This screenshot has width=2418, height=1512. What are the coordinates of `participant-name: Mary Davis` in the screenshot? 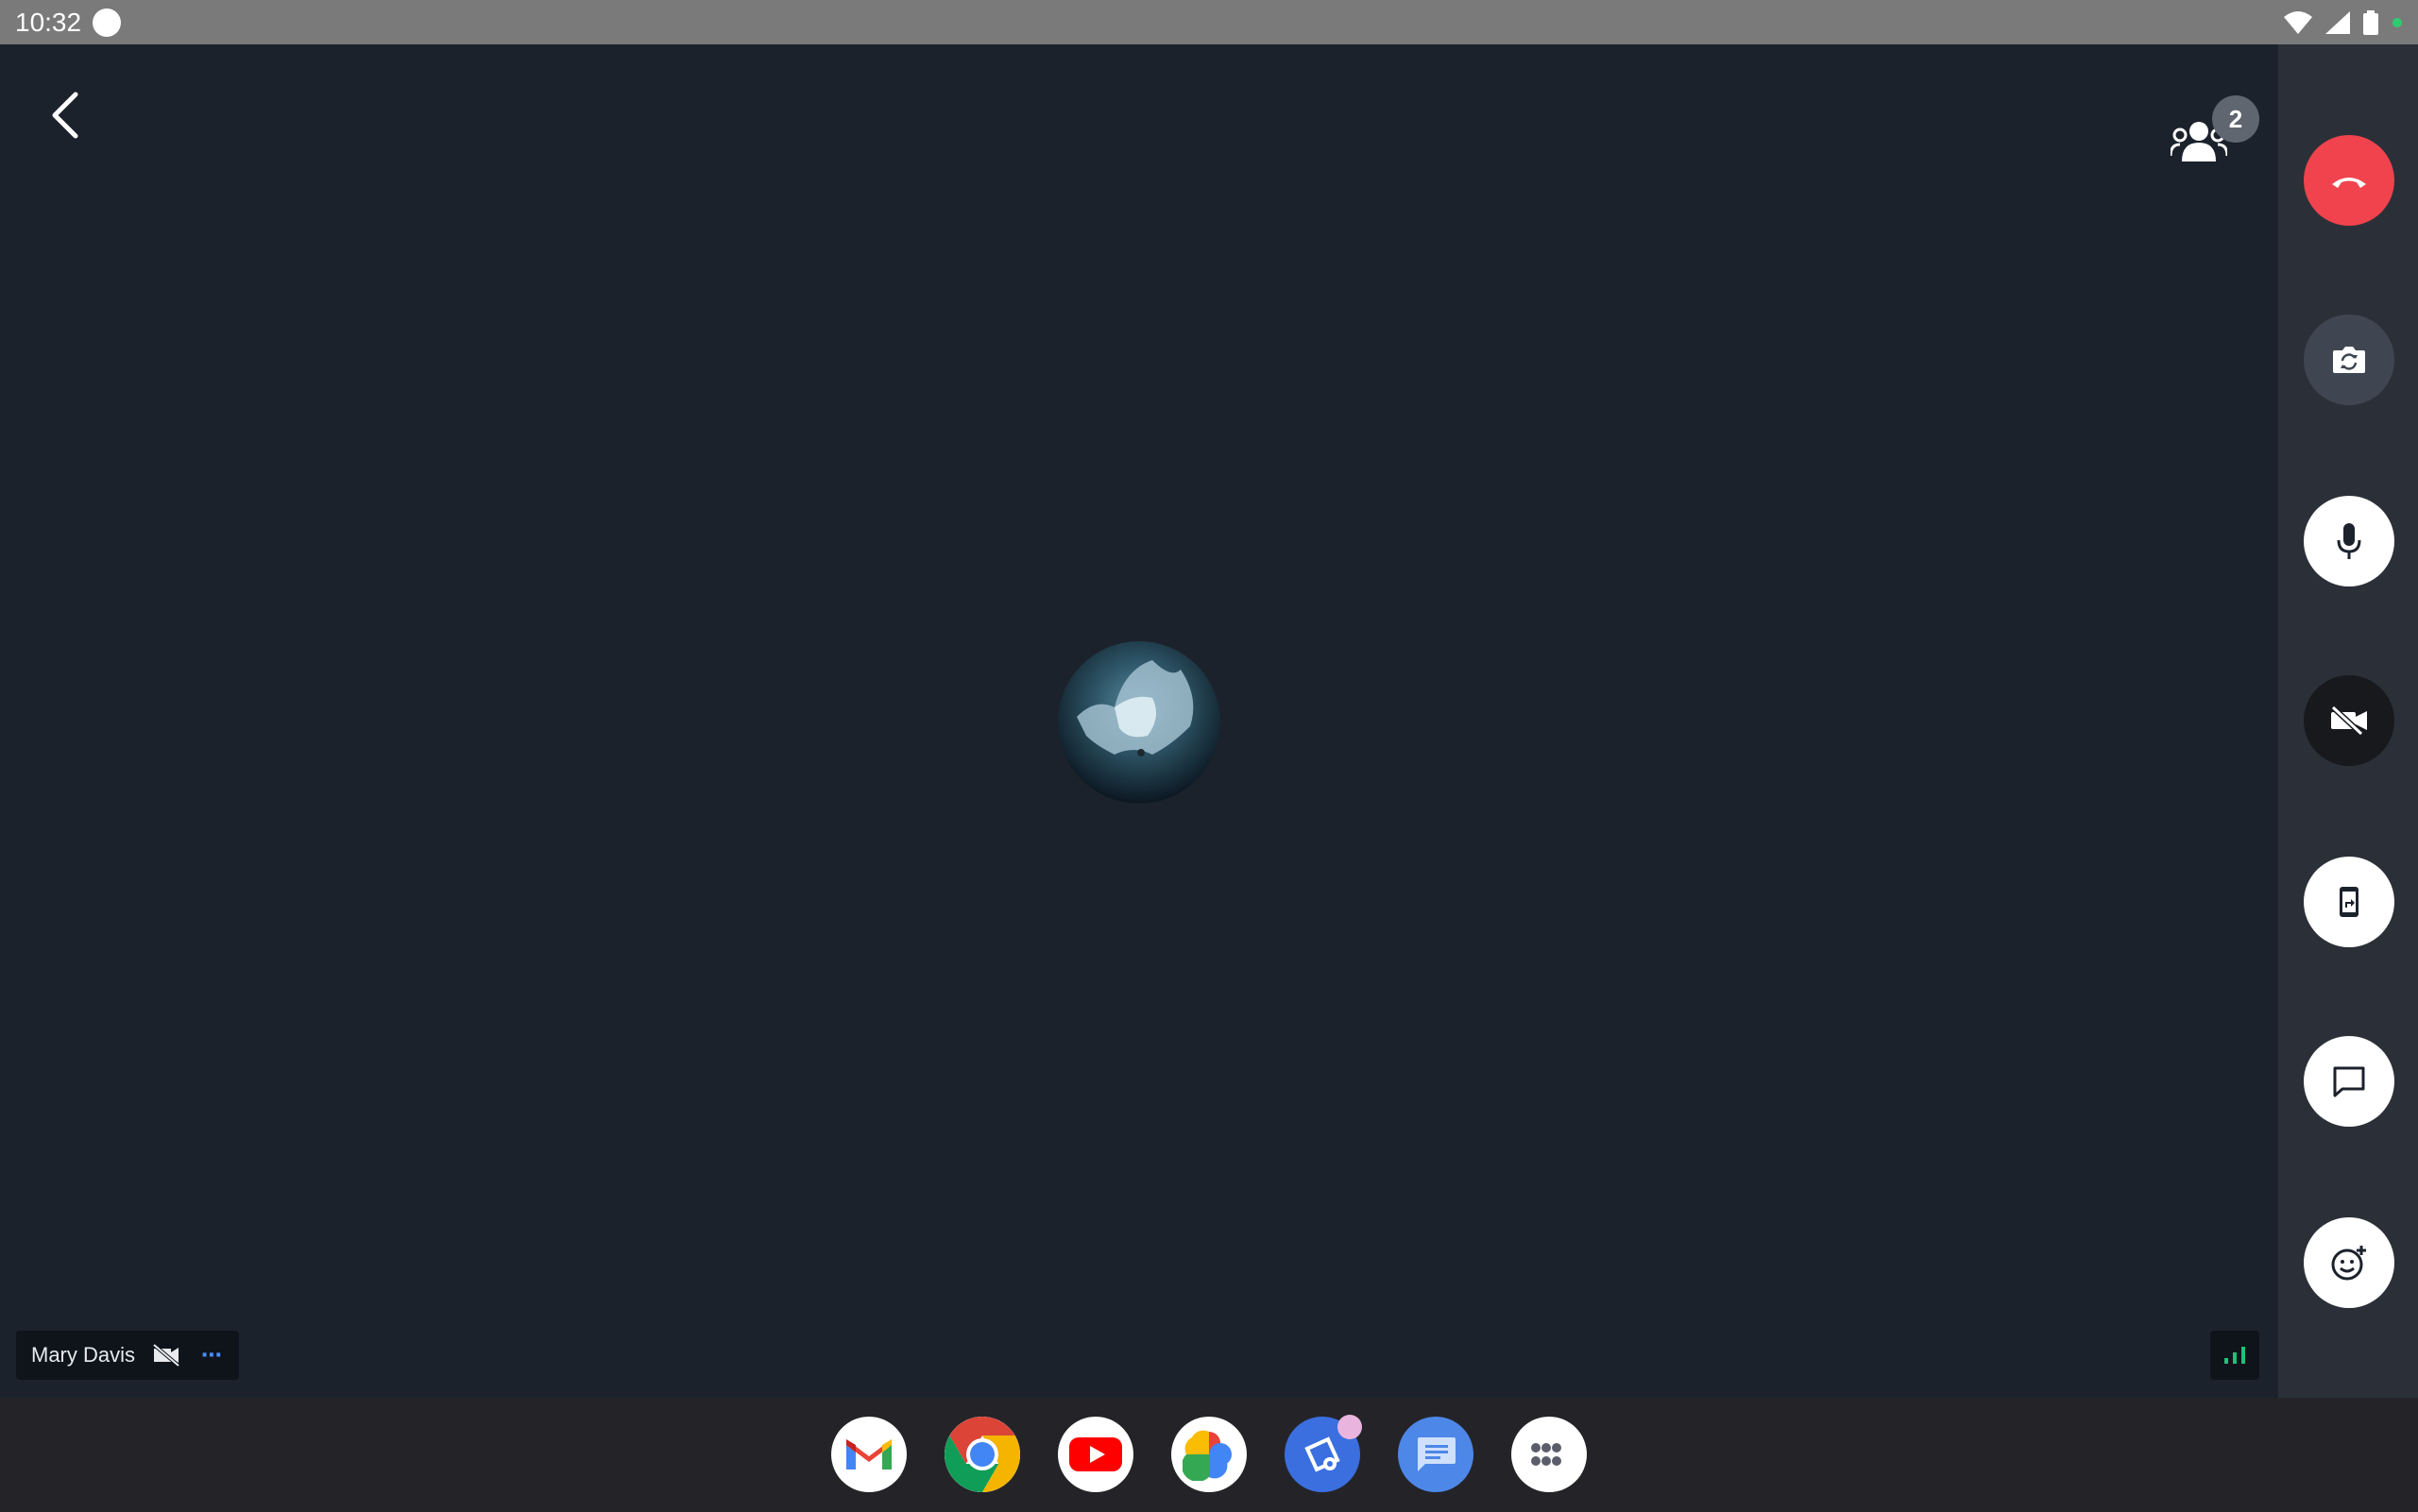 It's located at (83, 1355).